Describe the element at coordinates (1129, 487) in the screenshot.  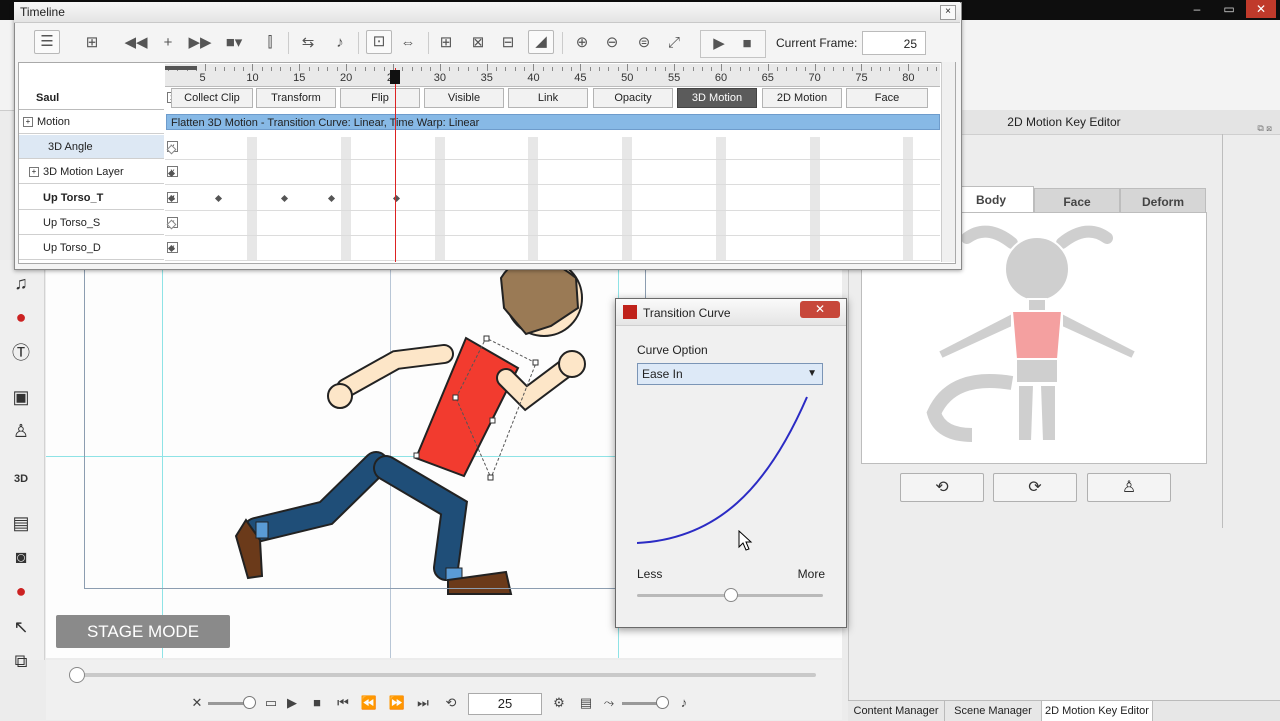
I see `reset-pose-button: ♙` at that location.